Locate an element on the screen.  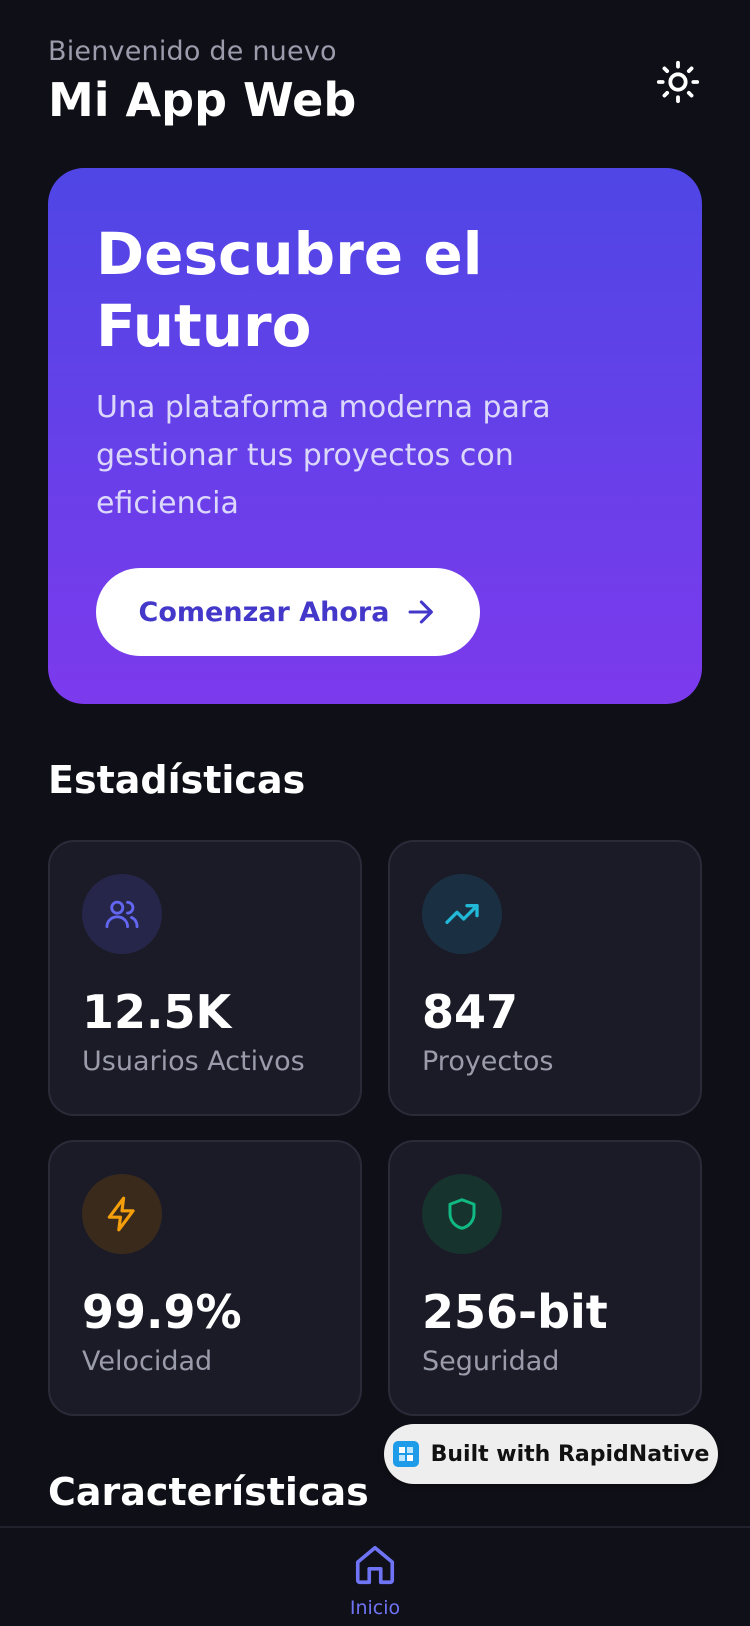
home-icon is located at coordinates (375, 1565).